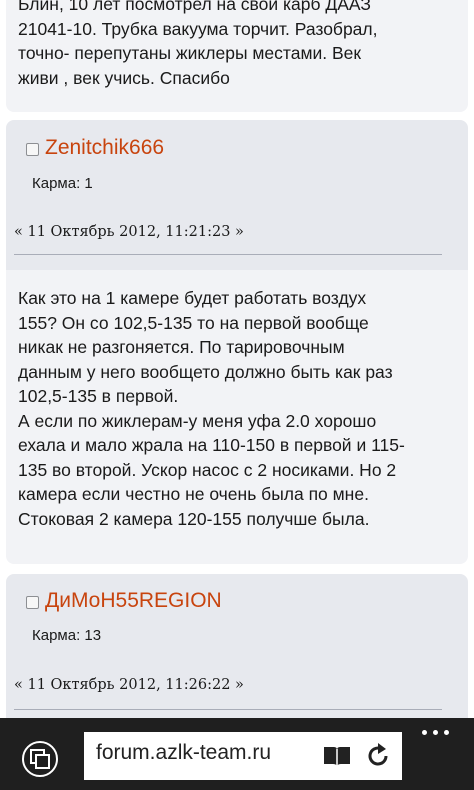  What do you see at coordinates (133, 601) in the screenshot?
I see `author-name-link: ДиМоН55REGION` at bounding box center [133, 601].